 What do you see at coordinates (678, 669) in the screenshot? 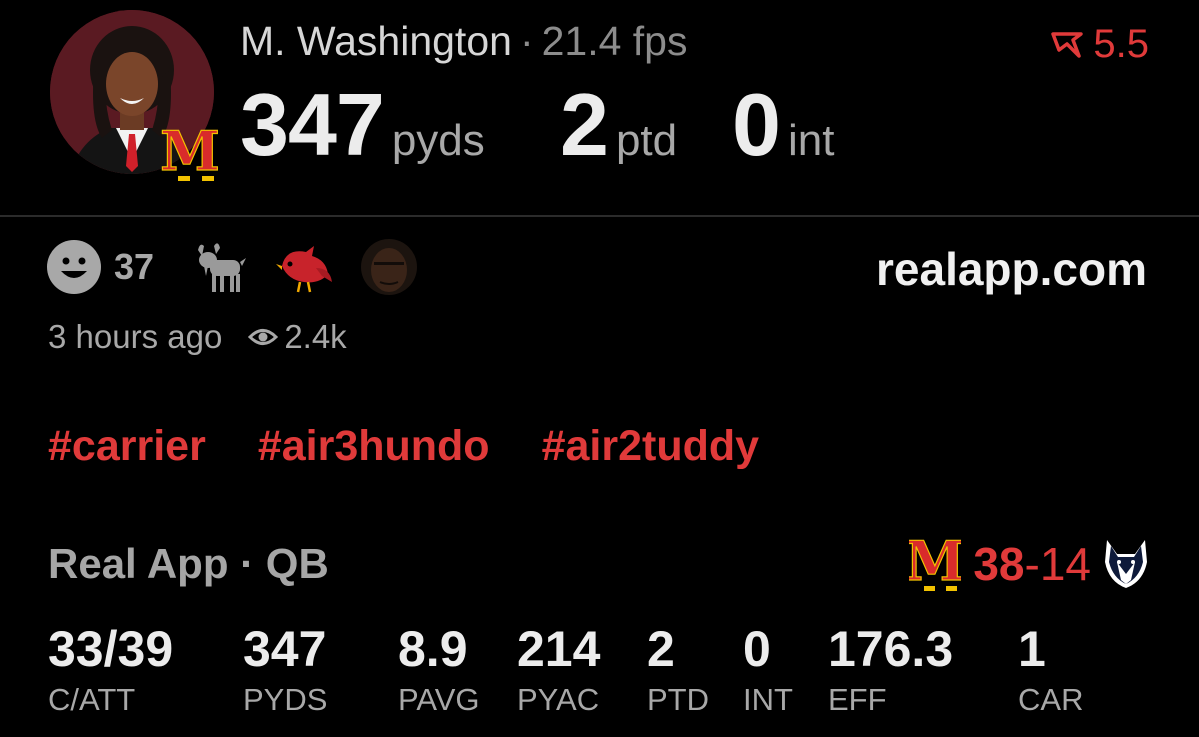
I see `stat-cell-ptd: 2 PTD` at bounding box center [678, 669].